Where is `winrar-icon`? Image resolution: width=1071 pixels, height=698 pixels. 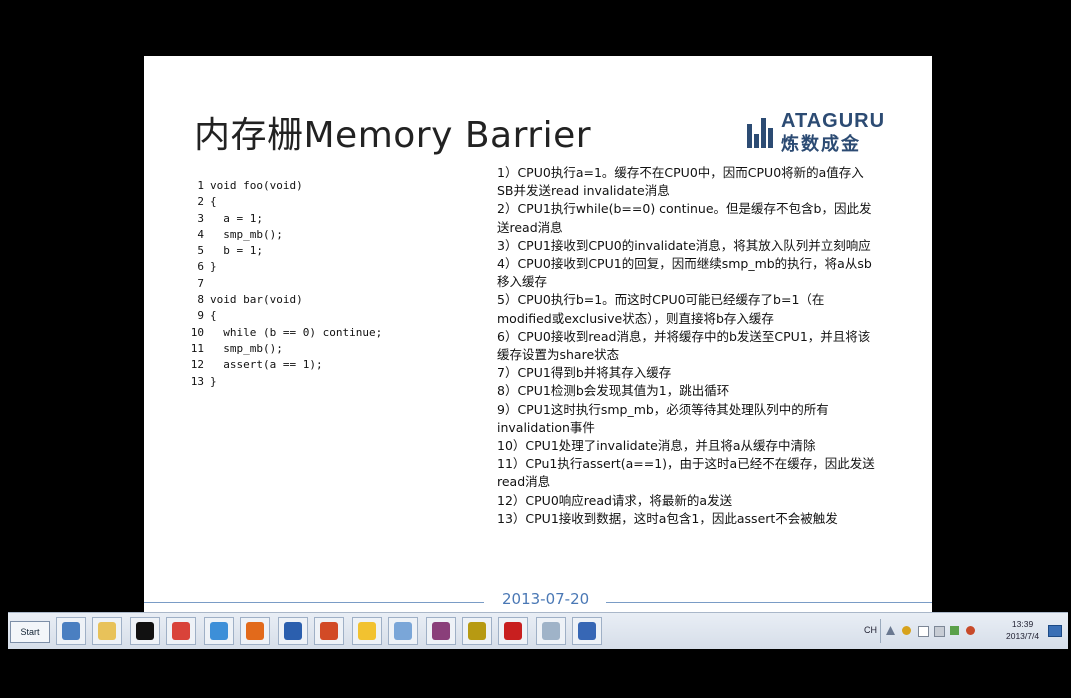 winrar-icon is located at coordinates (441, 631).